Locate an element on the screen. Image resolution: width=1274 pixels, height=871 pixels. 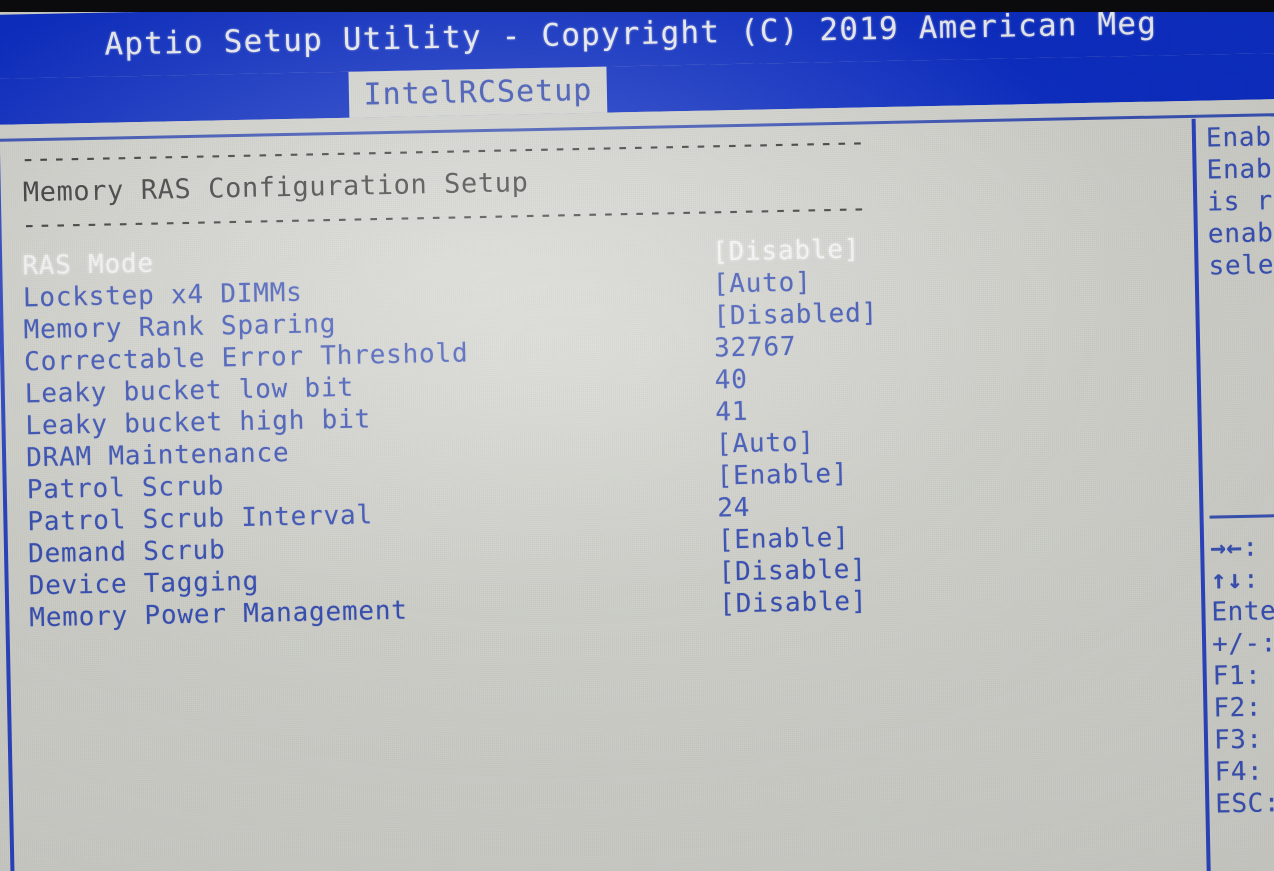
key-legend-text: F4: S is located at coordinates (1244, 772).